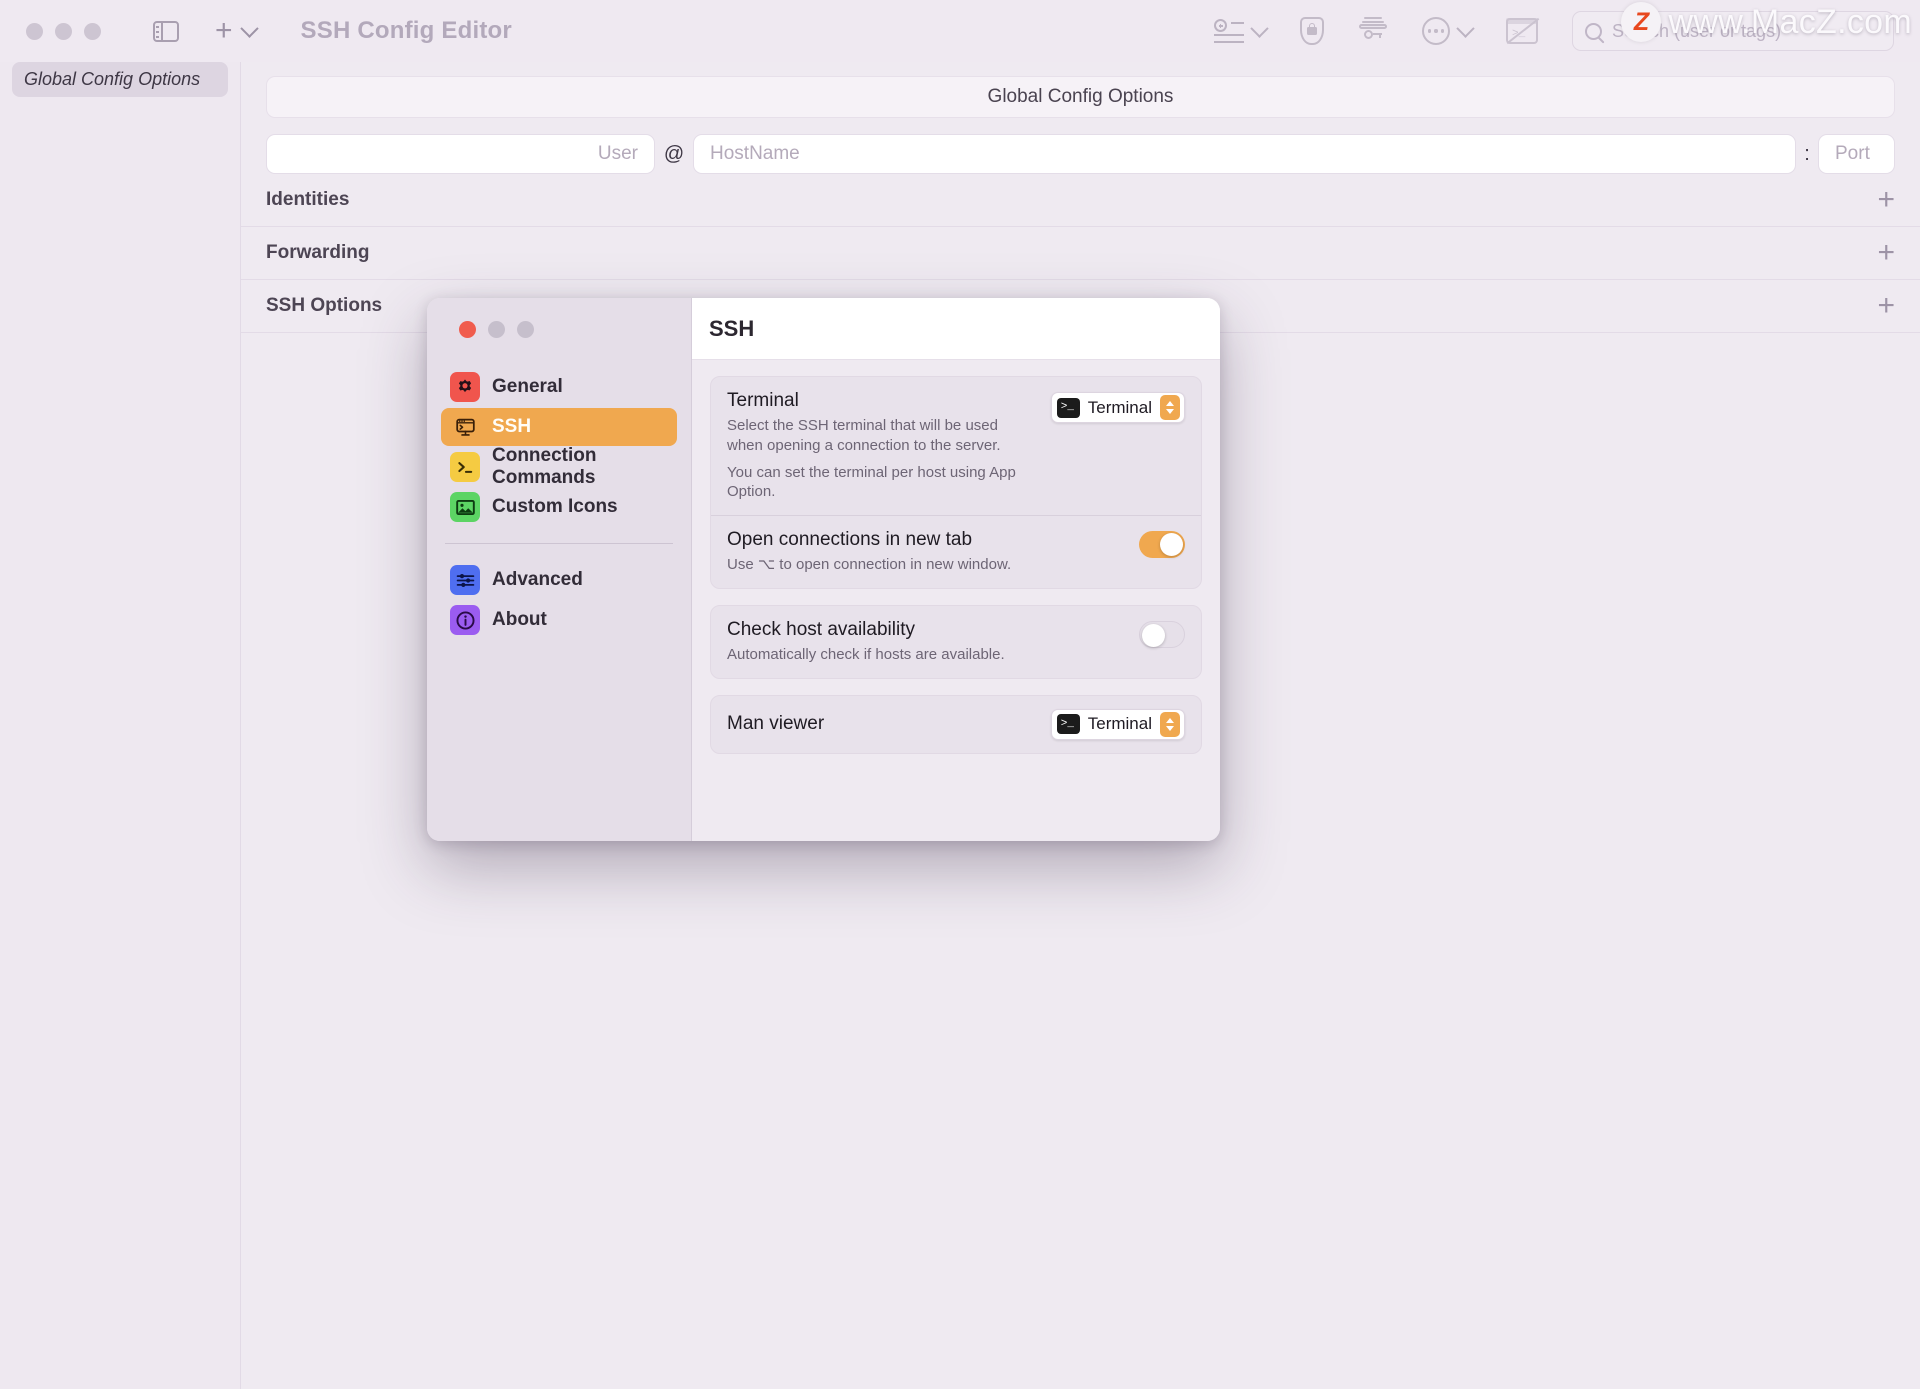 The image size is (1920, 1389). I want to click on sidebar-toggle-icon, so click(166, 31).